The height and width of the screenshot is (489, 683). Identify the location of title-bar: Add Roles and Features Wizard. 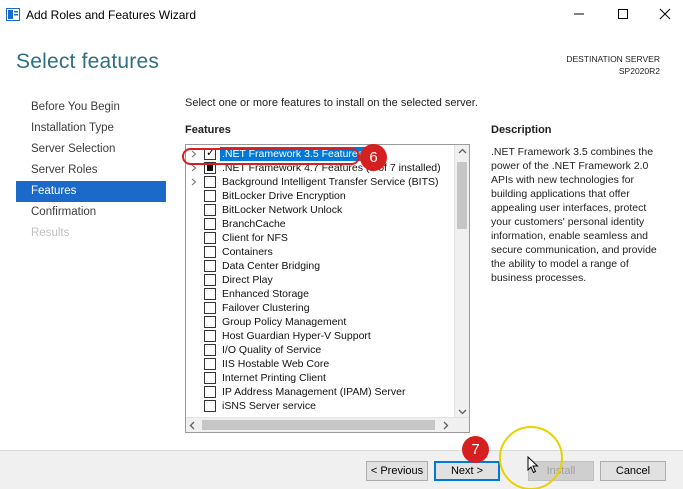
(341, 15).